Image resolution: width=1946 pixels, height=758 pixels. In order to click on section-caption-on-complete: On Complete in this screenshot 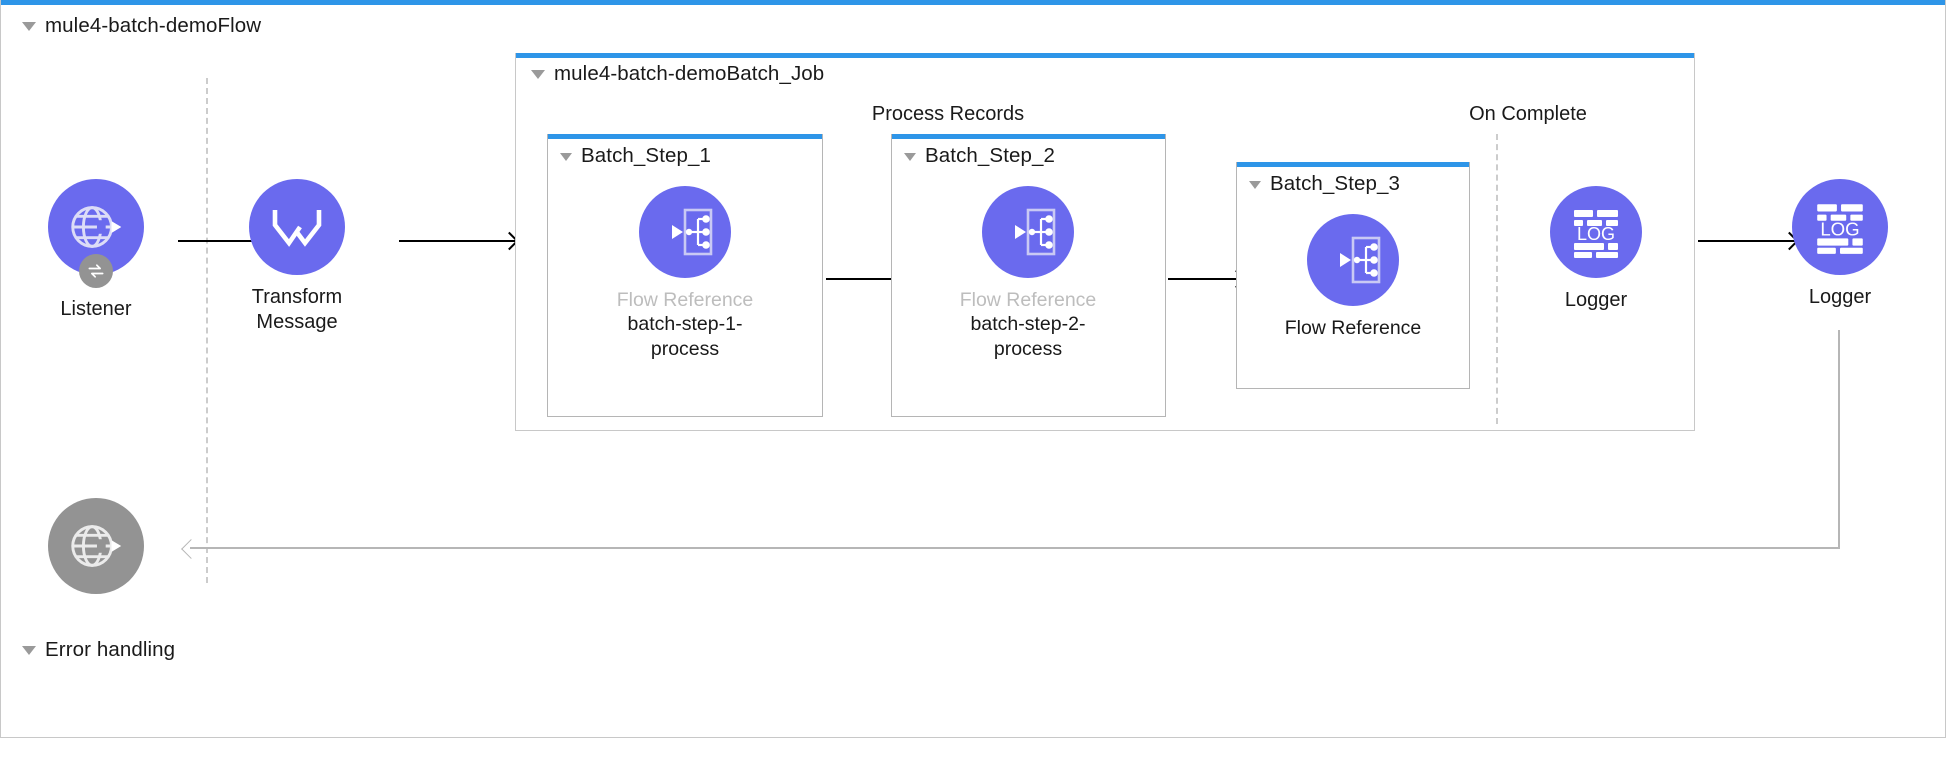, I will do `click(1528, 114)`.